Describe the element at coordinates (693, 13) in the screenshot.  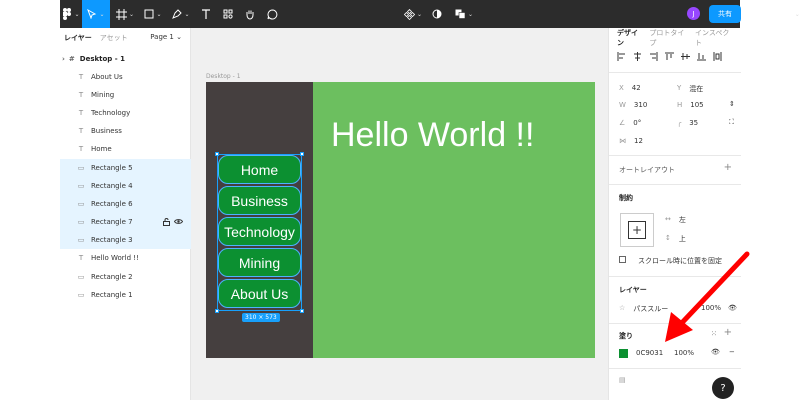
I see `user-avatar: J` at that location.